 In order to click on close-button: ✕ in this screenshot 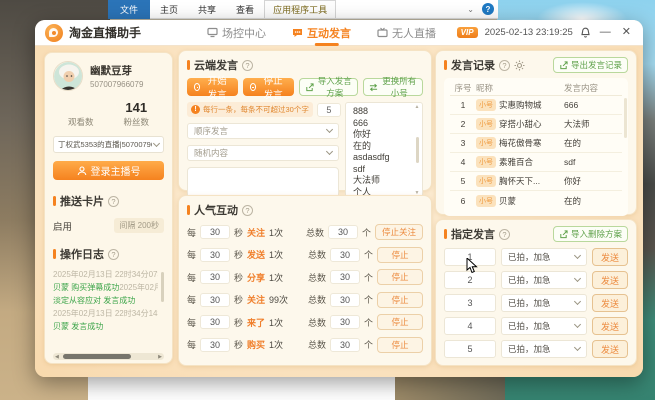, I will do `click(626, 32)`.